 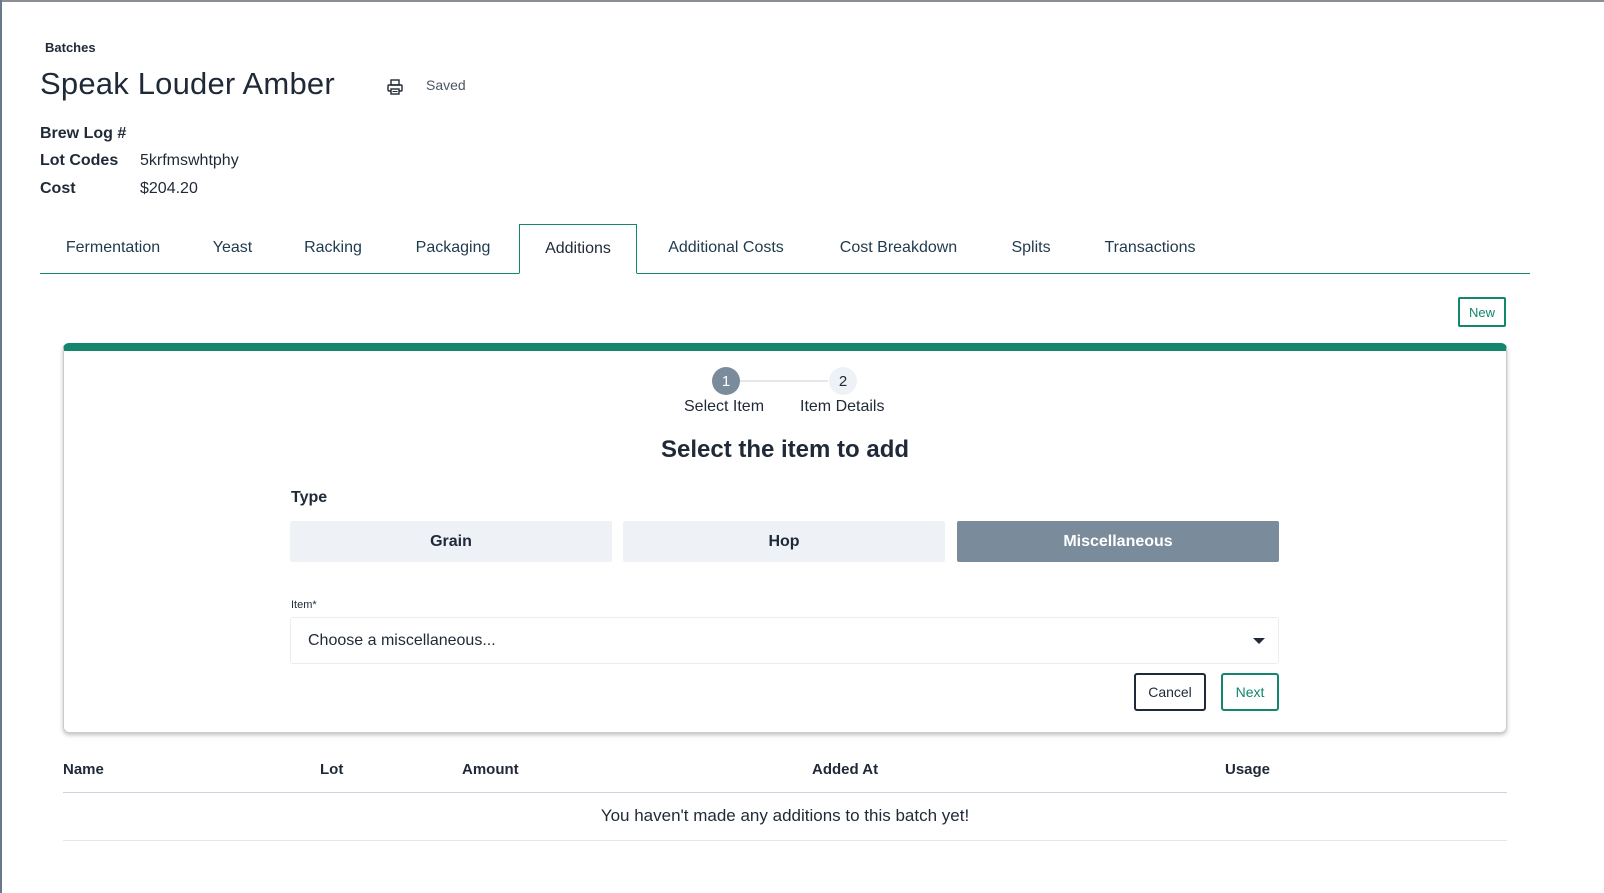 I want to click on column-header-name: Name, so click(x=83, y=769).